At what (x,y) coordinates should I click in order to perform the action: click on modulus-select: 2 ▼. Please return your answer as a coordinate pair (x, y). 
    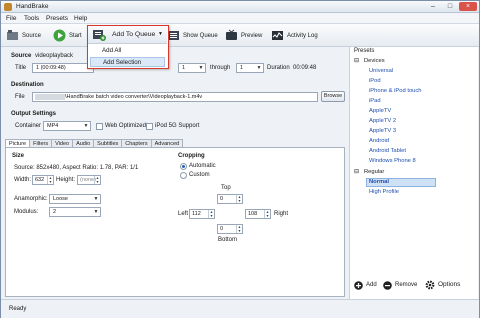
    Looking at the image, I should click on (75, 212).